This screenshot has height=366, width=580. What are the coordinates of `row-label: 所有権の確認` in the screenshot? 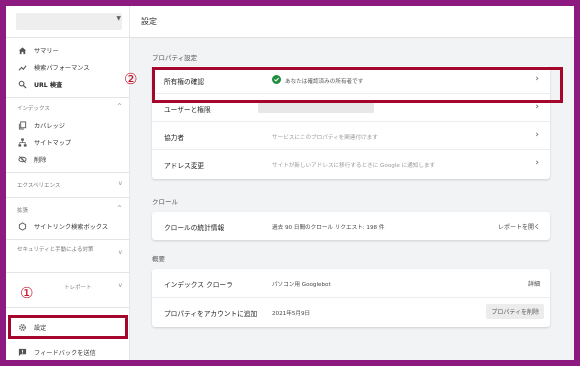 It's located at (184, 82).